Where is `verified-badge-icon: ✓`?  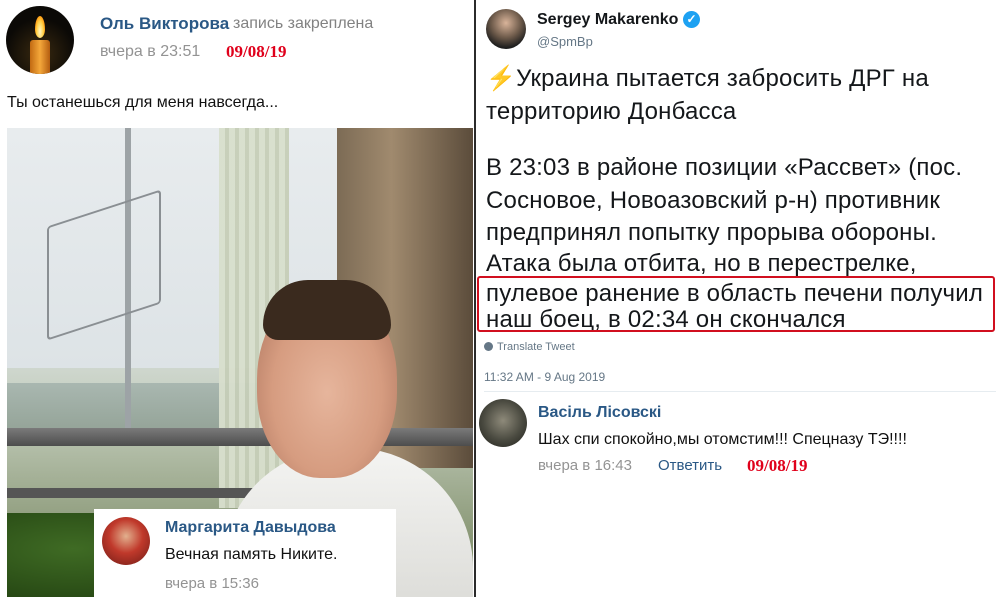
verified-badge-icon: ✓ is located at coordinates (691, 19).